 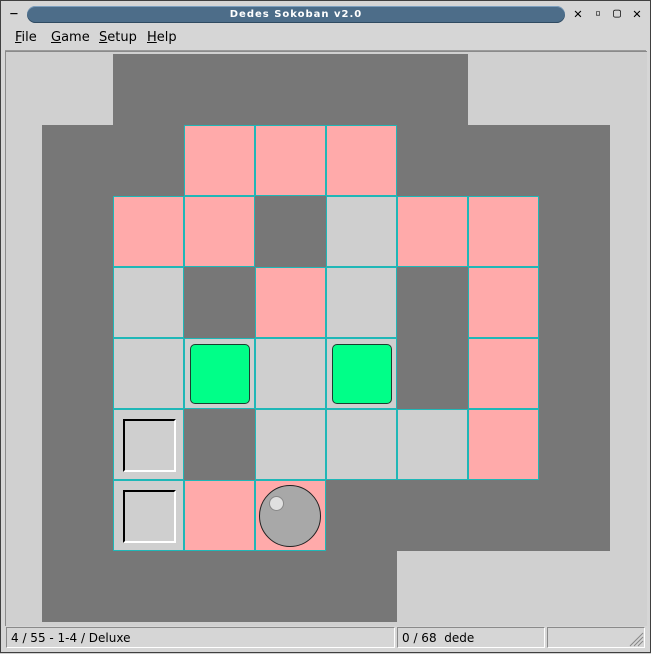 What do you see at coordinates (596, 637) in the screenshot?
I see `status-empty` at bounding box center [596, 637].